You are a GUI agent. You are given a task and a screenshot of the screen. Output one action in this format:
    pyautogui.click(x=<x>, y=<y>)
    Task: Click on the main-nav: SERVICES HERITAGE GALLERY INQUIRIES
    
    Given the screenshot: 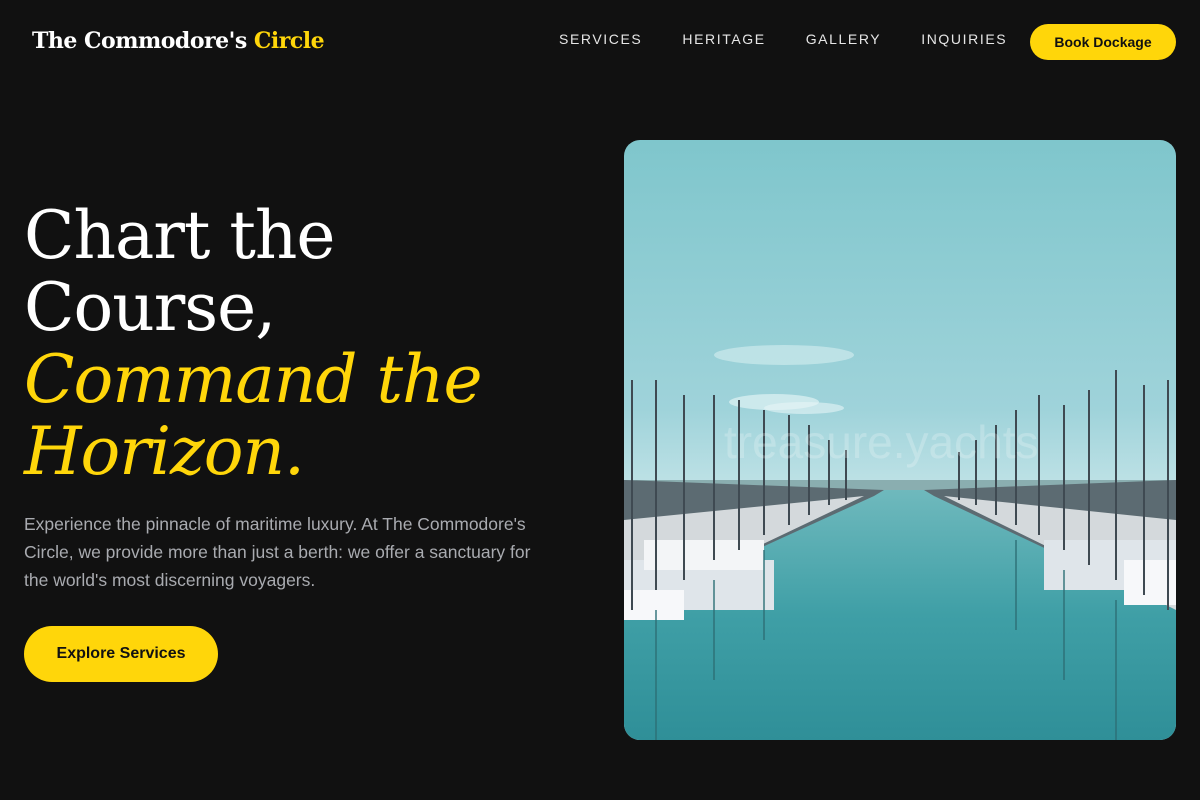 What is the action you would take?
    pyautogui.click(x=783, y=39)
    